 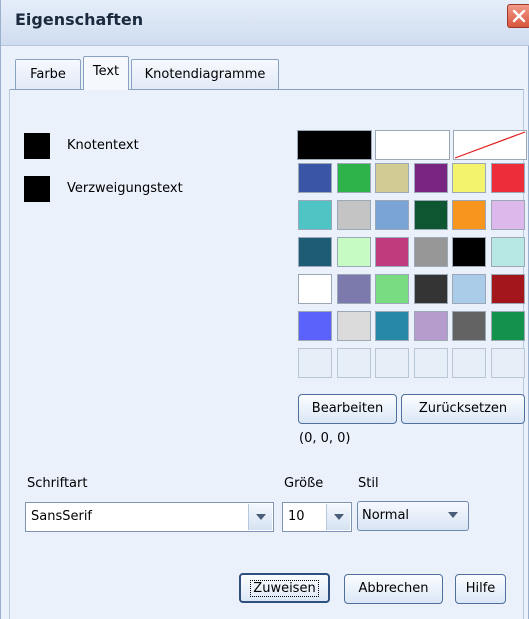 What do you see at coordinates (106, 73) in the screenshot?
I see `tab-text: Text` at bounding box center [106, 73].